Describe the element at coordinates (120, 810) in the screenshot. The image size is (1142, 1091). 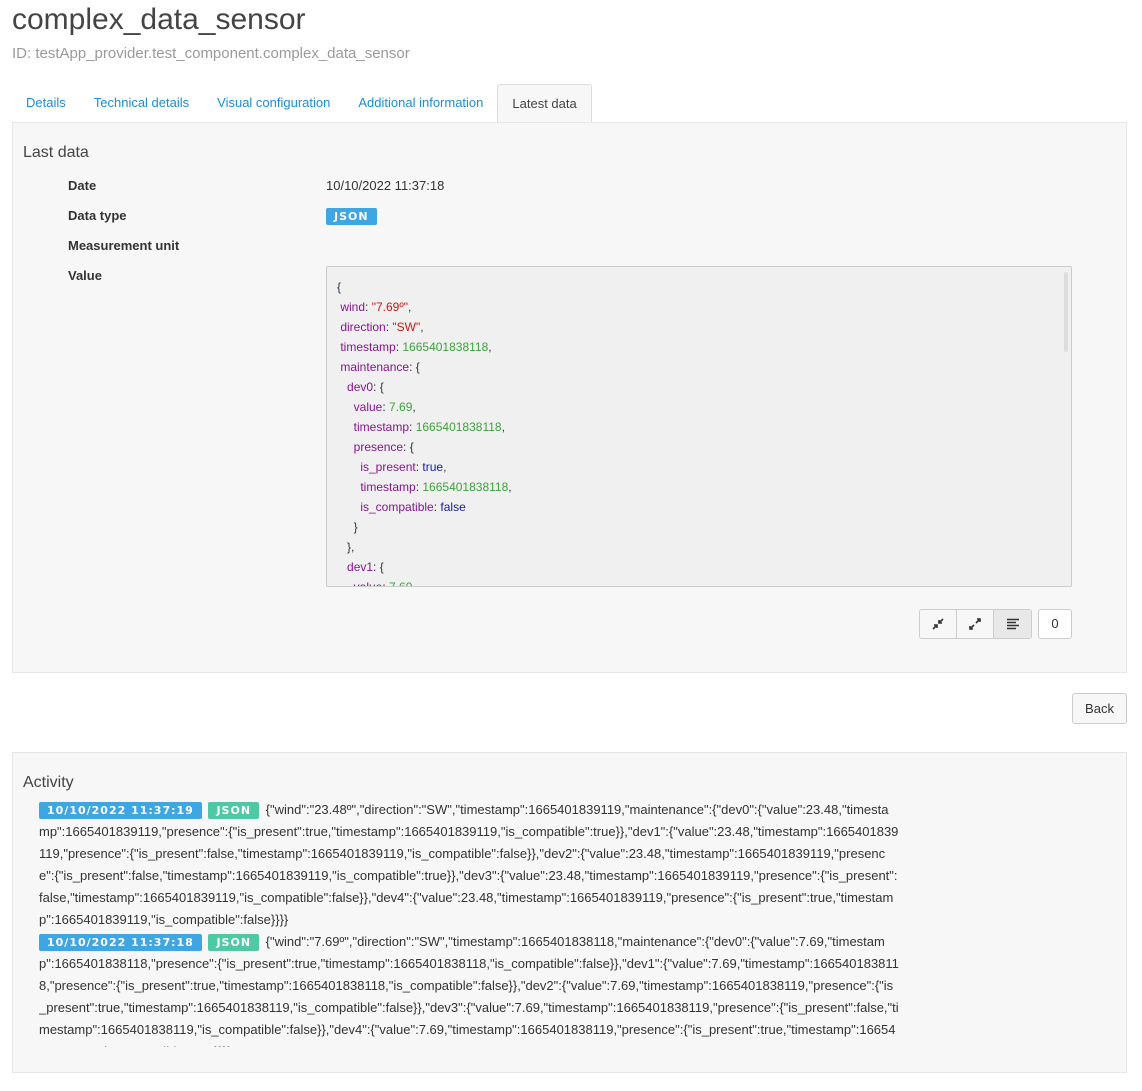
I see `activity-time-badge: 10/10/2022 11:37:19` at that location.